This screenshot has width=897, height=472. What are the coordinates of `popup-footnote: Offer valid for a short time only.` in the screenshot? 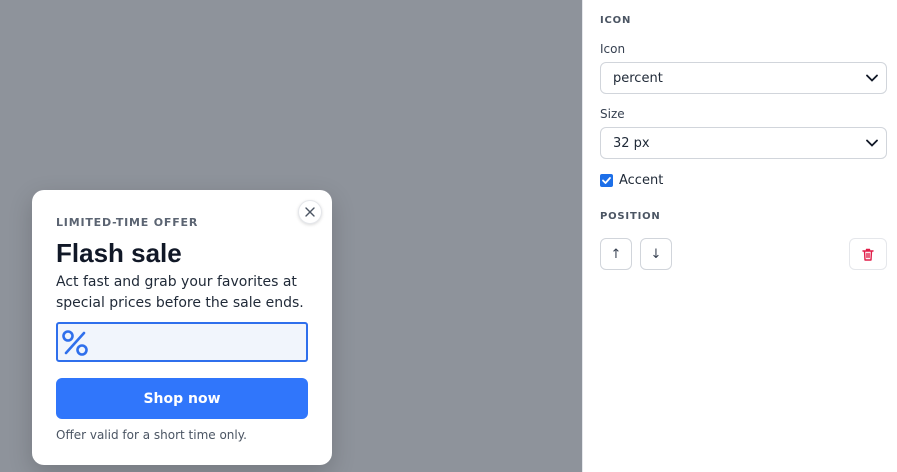 It's located at (151, 435).